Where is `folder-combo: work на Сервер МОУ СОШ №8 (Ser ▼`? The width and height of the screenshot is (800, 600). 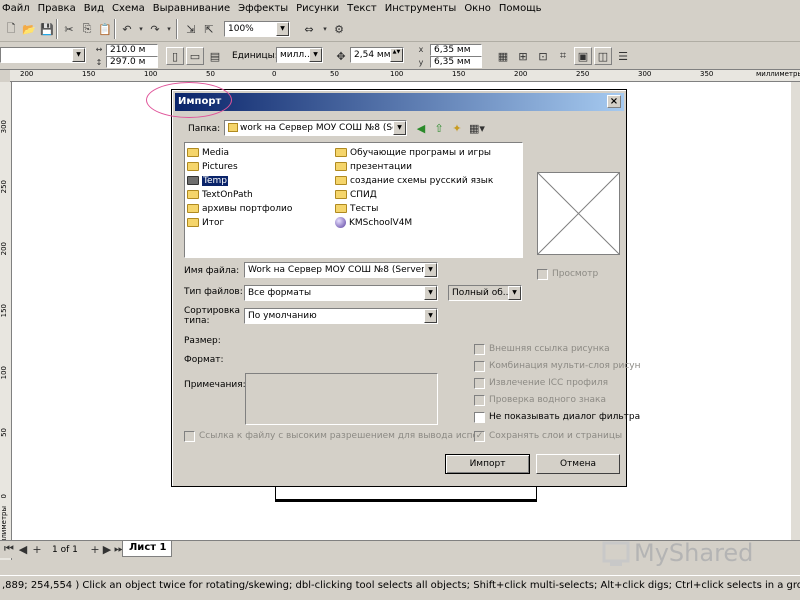 folder-combo: work на Сервер МОУ СОШ №8 (Ser ▼ is located at coordinates (315, 128).